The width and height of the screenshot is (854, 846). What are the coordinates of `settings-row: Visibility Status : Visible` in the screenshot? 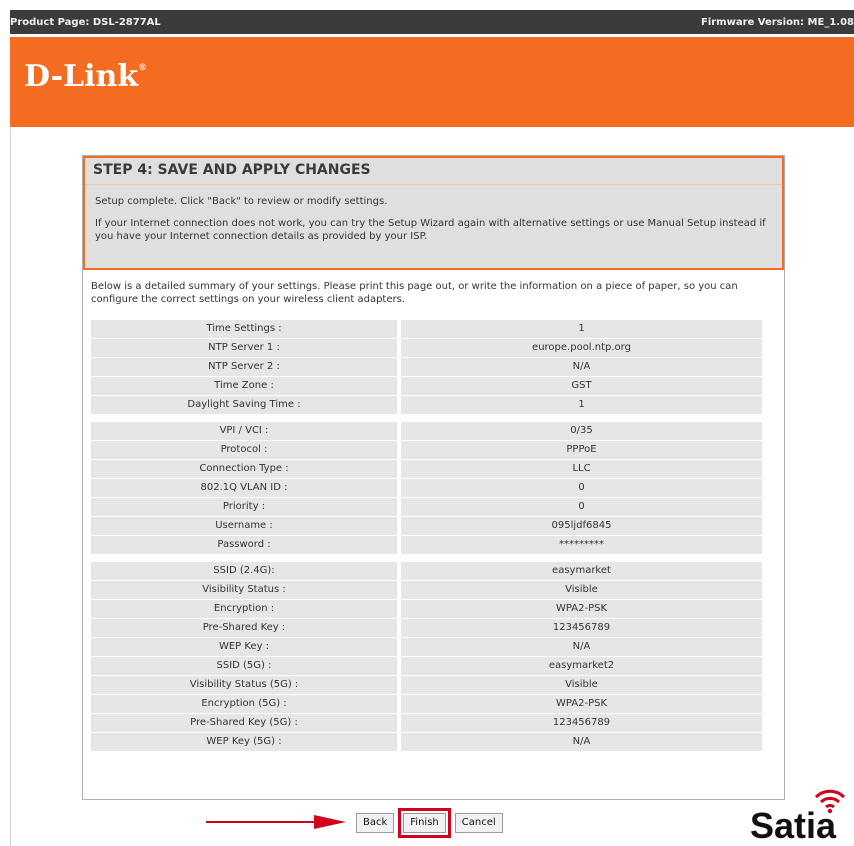 It's located at (433, 590).